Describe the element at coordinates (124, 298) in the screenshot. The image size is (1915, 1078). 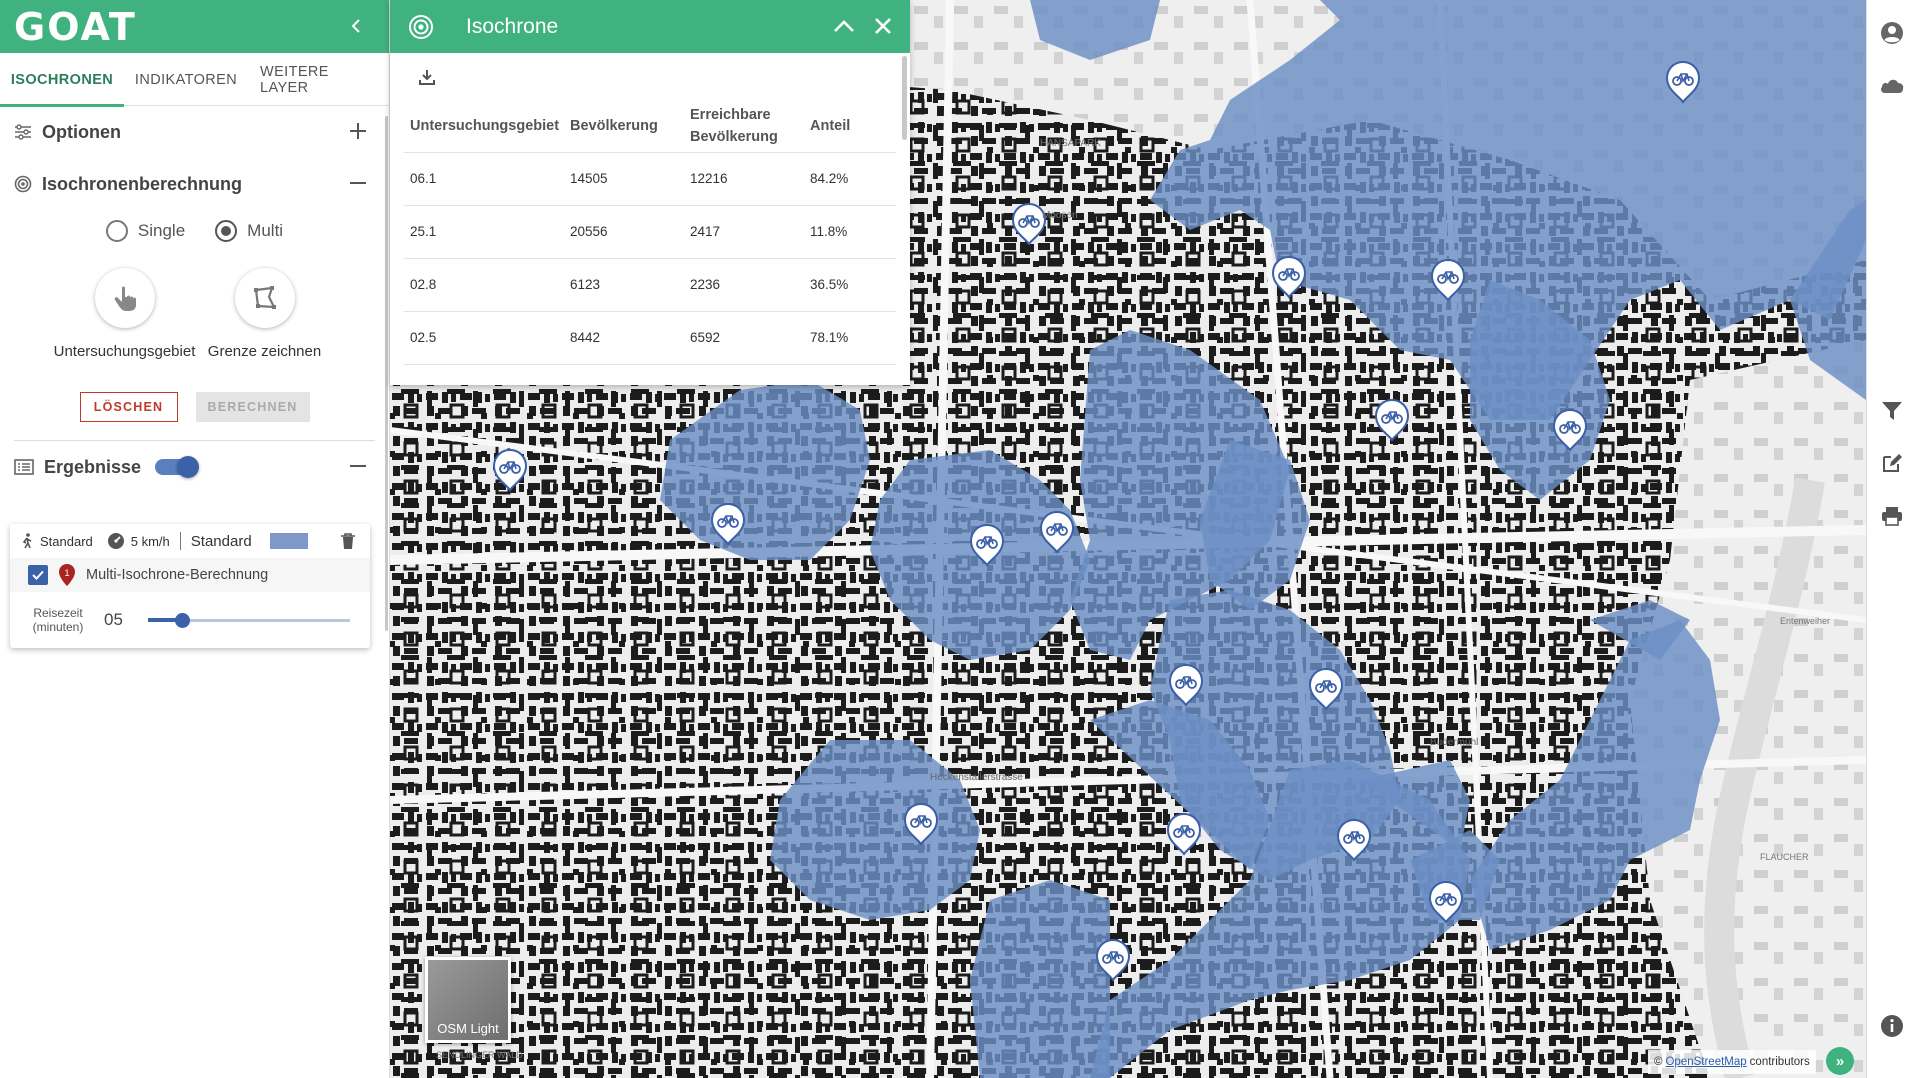
I see `study-area-button` at that location.